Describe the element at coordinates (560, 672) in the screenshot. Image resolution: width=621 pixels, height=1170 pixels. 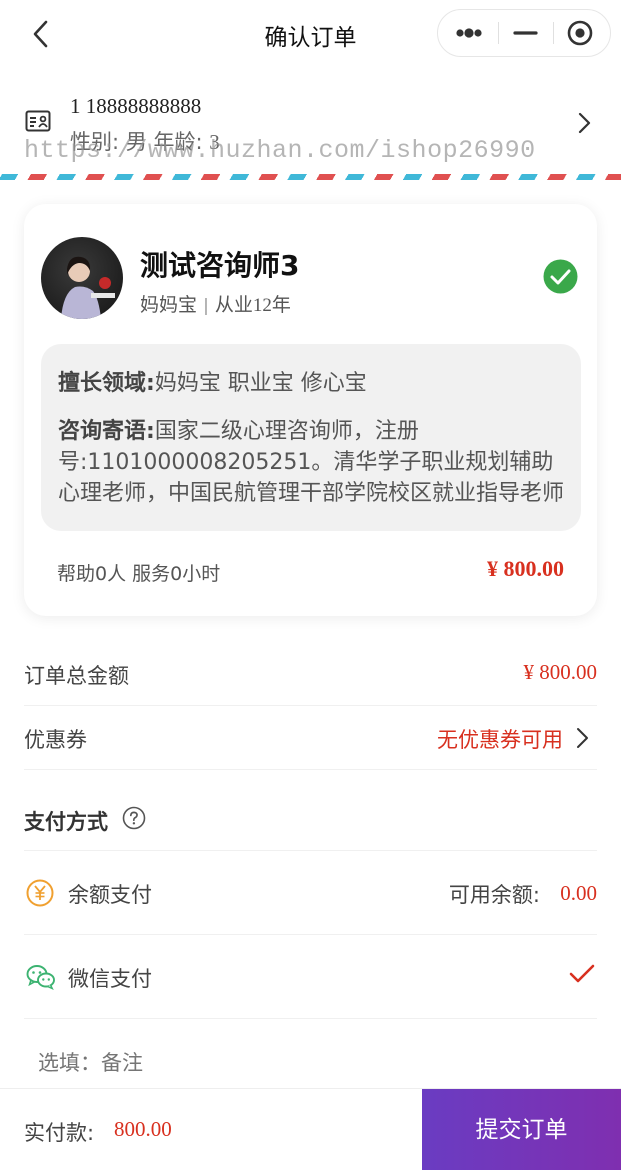
I see `order-total-value: ¥ 800.00` at that location.